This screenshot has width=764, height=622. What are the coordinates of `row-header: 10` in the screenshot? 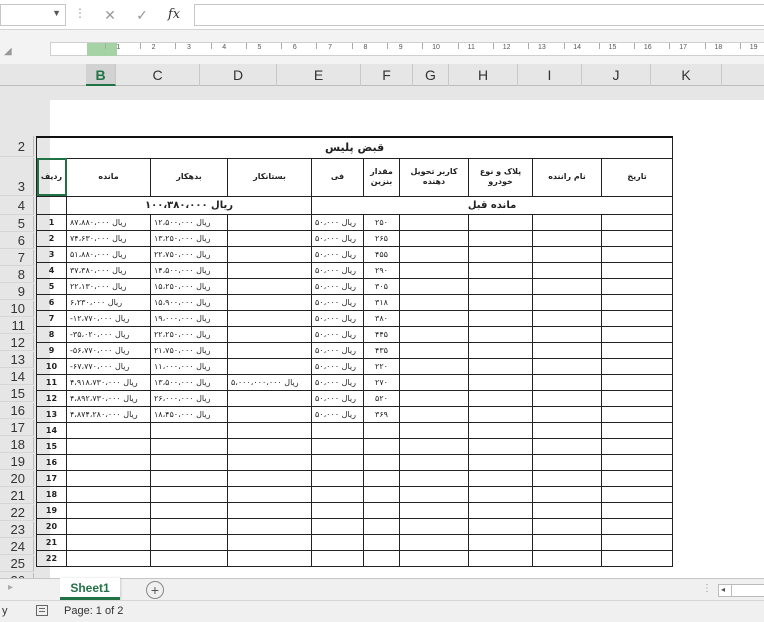 It's located at (17, 309).